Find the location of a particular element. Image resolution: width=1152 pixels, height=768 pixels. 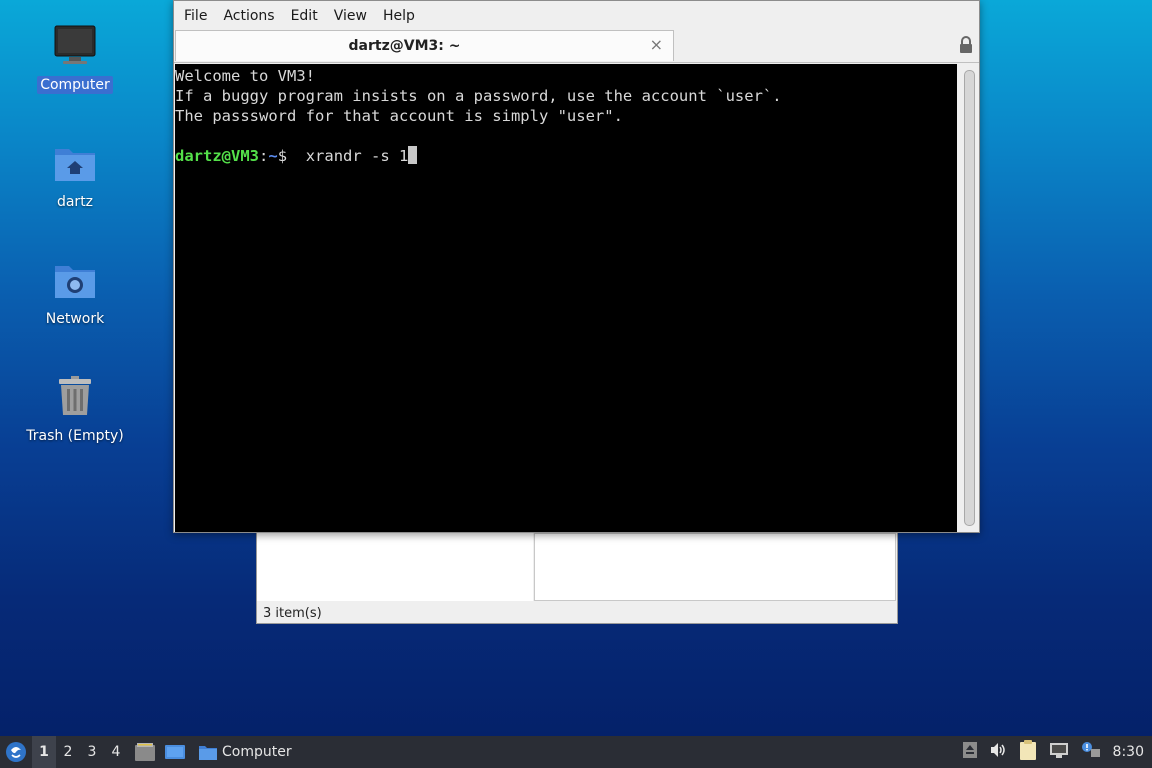

folder-icon is located at coordinates (208, 753).